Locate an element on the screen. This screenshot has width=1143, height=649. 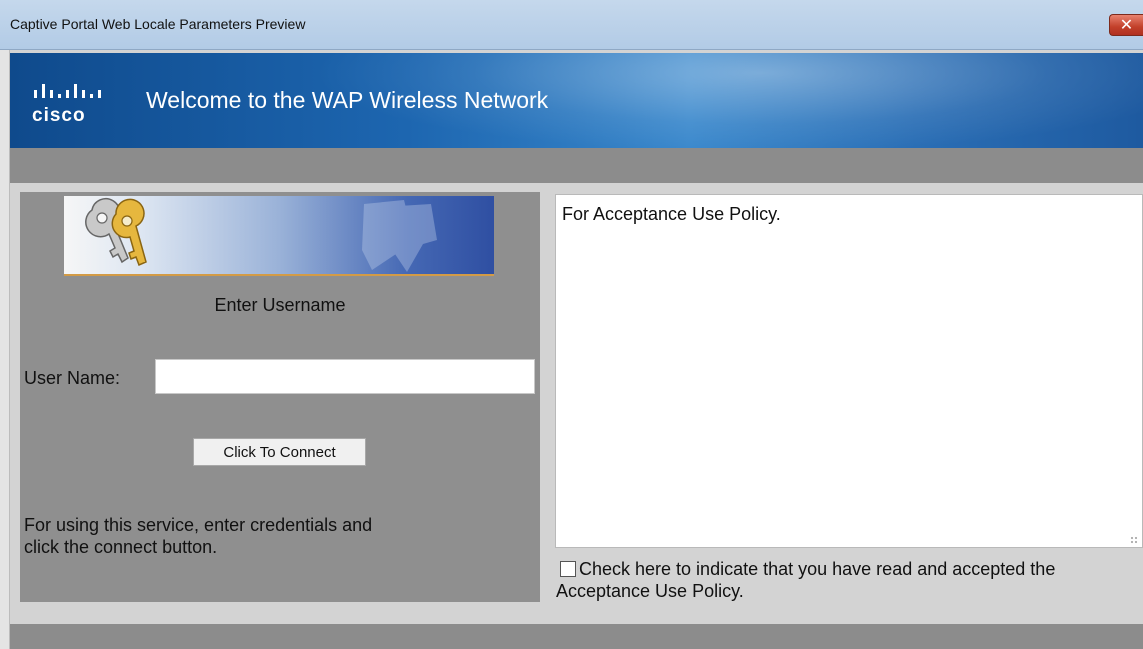
keys-icon is located at coordinates (261, 234).